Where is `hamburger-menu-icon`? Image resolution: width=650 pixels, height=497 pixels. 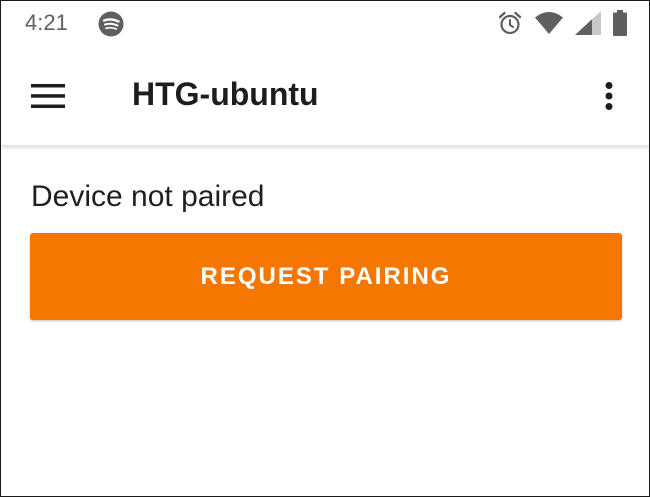 hamburger-menu-icon is located at coordinates (48, 96).